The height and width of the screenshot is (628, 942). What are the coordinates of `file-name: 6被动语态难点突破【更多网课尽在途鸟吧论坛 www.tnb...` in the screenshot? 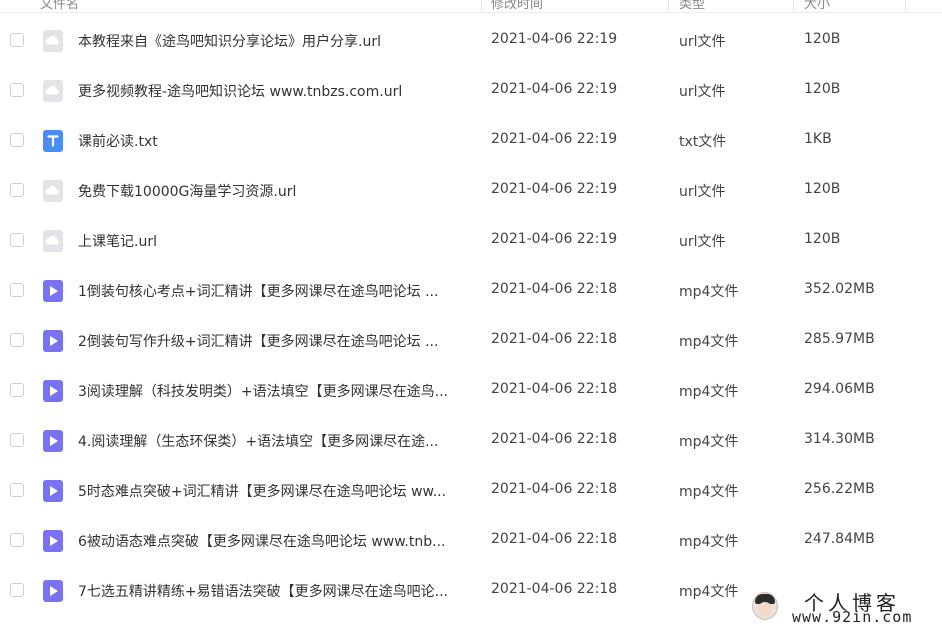 It's located at (275, 541).